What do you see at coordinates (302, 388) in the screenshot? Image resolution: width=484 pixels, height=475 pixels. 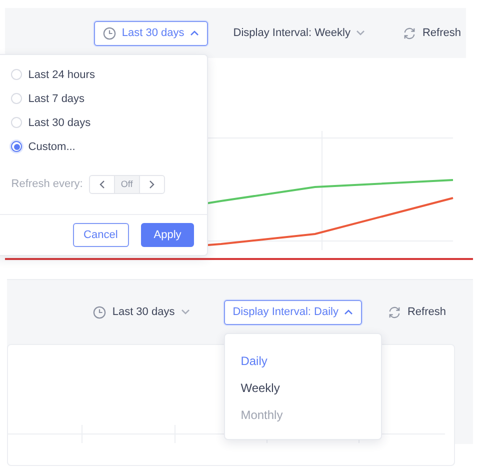 I see `menu-item: Weekly` at bounding box center [302, 388].